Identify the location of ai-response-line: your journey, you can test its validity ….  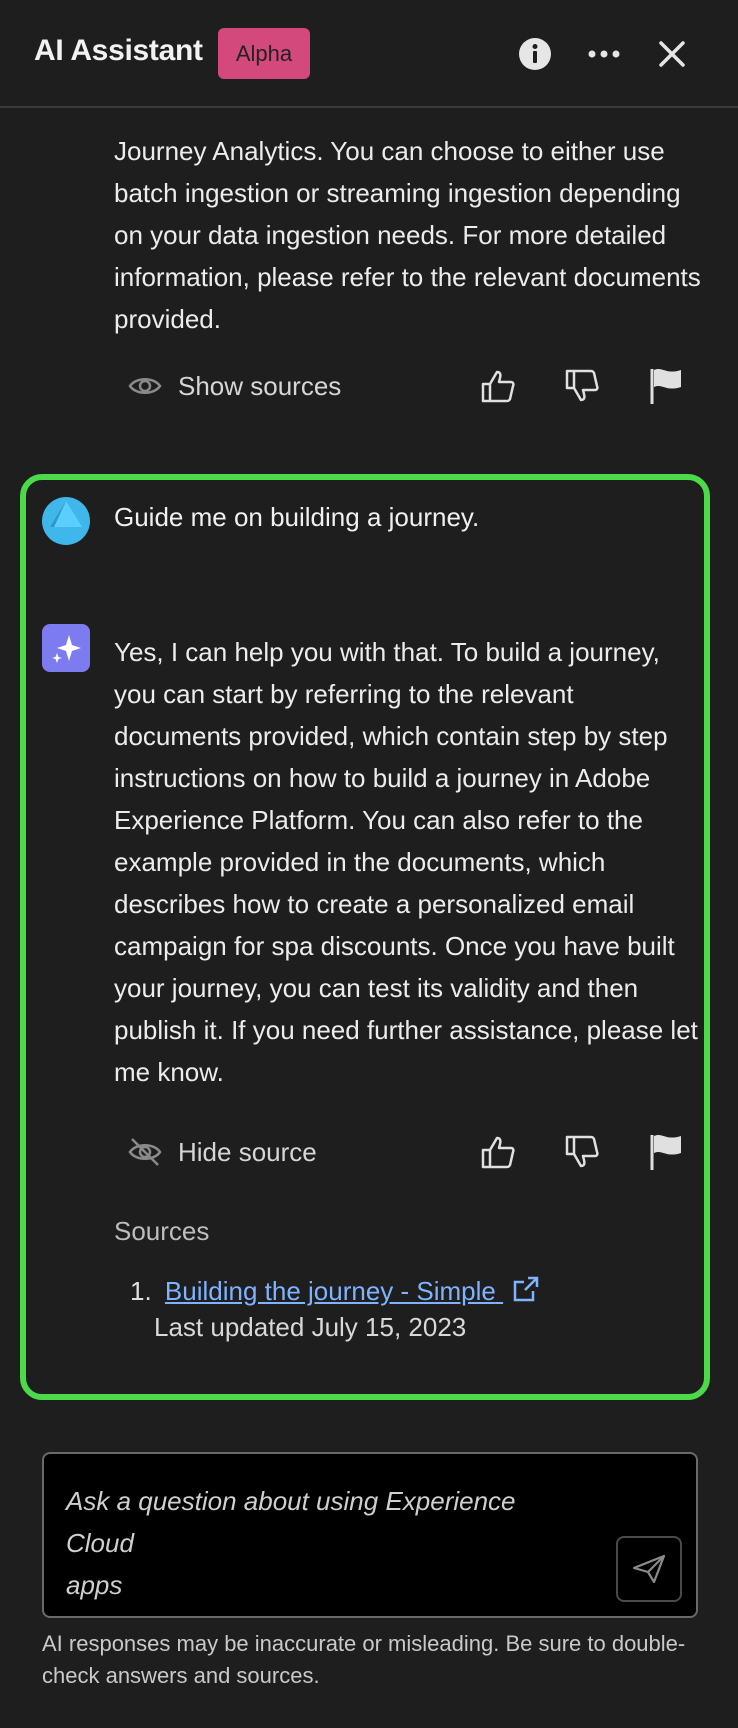
(376, 988).